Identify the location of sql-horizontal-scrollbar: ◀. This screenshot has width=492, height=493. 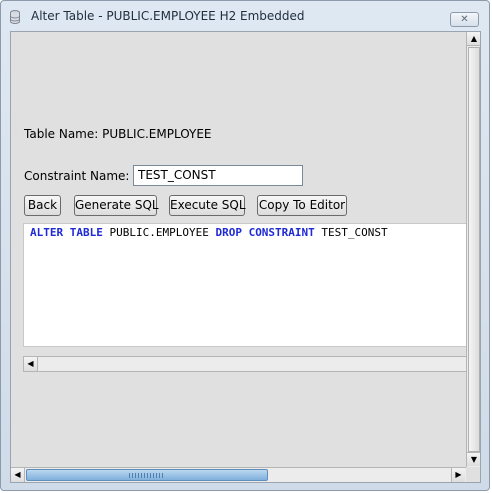
(245, 364).